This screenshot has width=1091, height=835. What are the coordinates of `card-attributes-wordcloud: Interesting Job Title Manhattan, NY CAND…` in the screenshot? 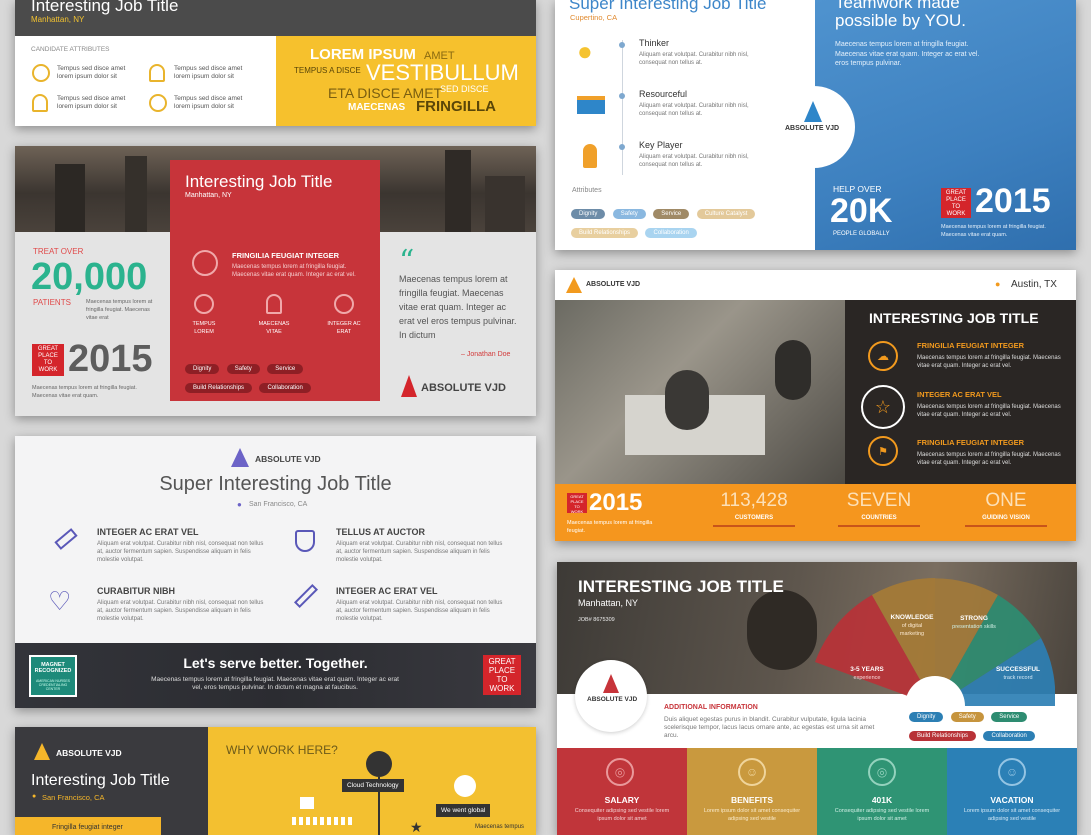 It's located at (275, 63).